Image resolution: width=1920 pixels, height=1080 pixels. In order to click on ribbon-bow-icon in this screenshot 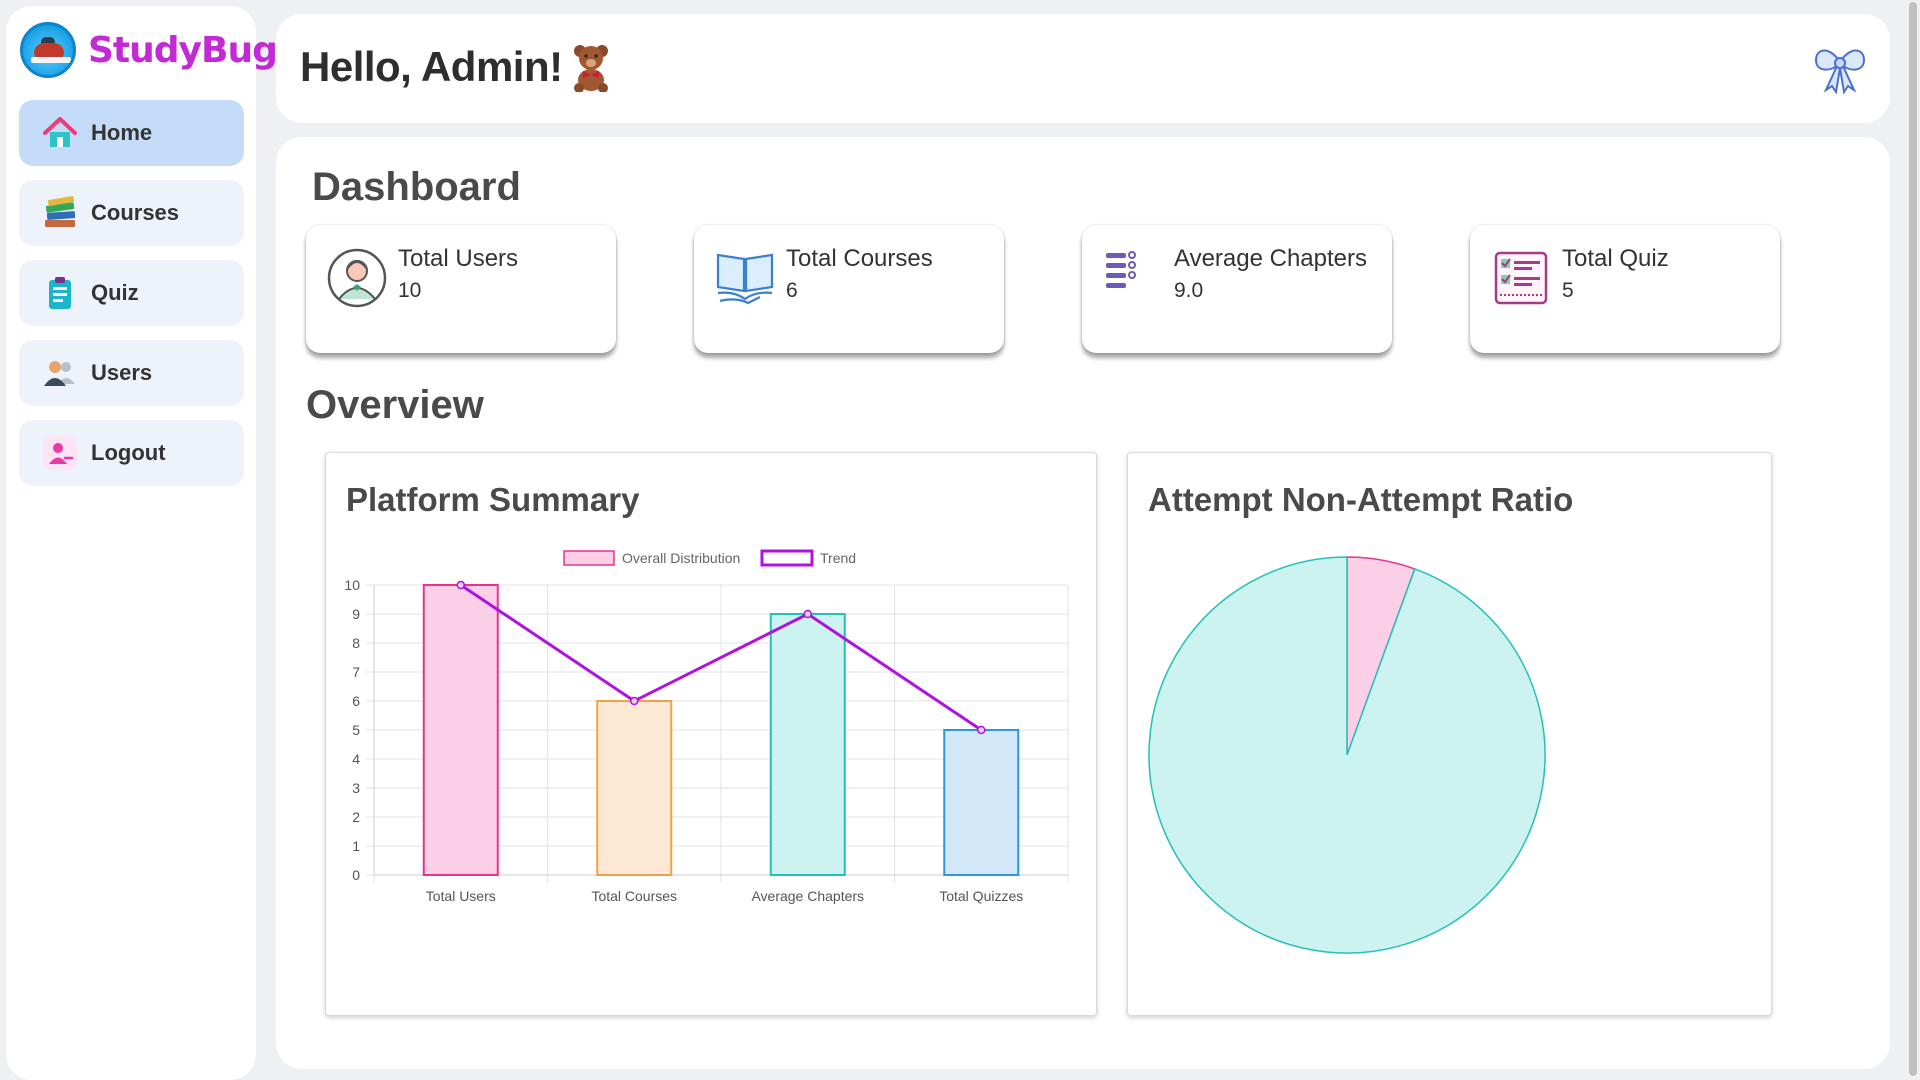, I will do `click(1840, 68)`.